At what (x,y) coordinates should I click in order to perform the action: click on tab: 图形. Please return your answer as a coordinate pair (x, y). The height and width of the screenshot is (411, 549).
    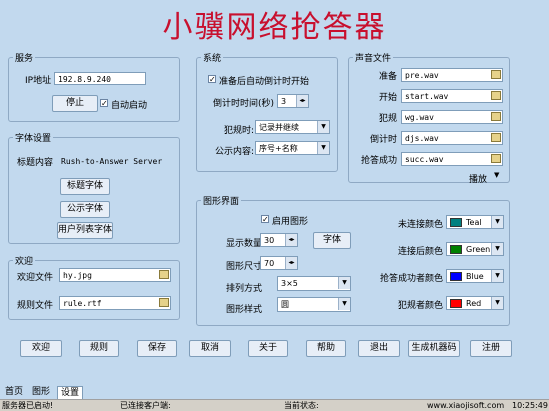
    Looking at the image, I should click on (41, 392).